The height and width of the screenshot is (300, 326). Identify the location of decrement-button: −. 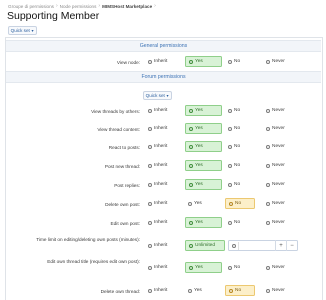
(291, 245).